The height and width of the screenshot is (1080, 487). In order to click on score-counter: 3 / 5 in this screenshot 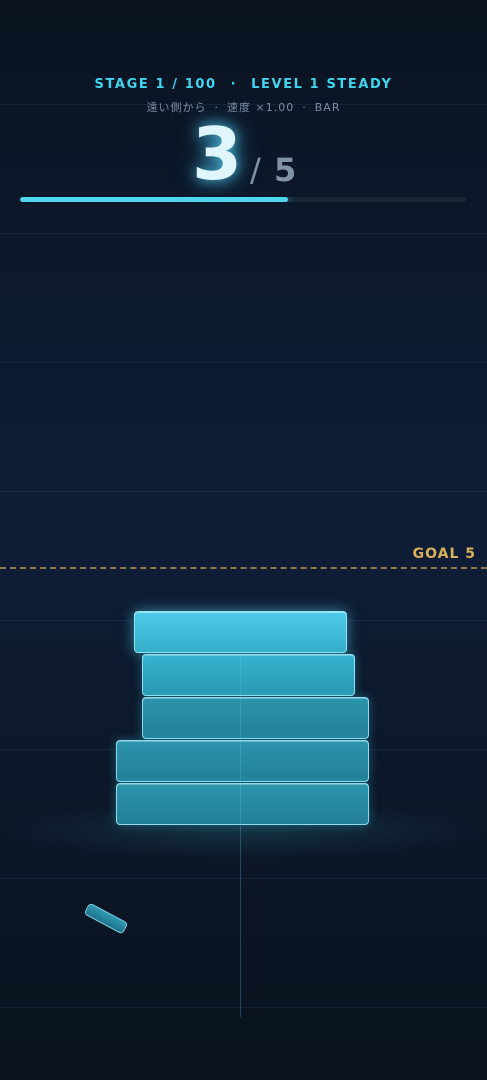, I will do `click(243, 154)`.